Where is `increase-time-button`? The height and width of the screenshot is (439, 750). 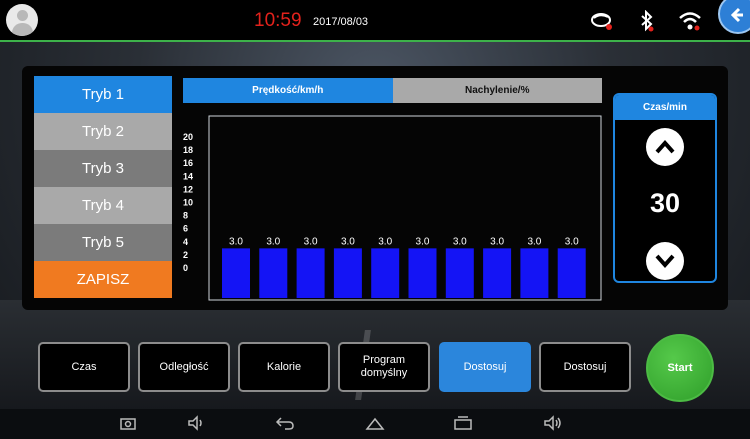 increase-time-button is located at coordinates (665, 147).